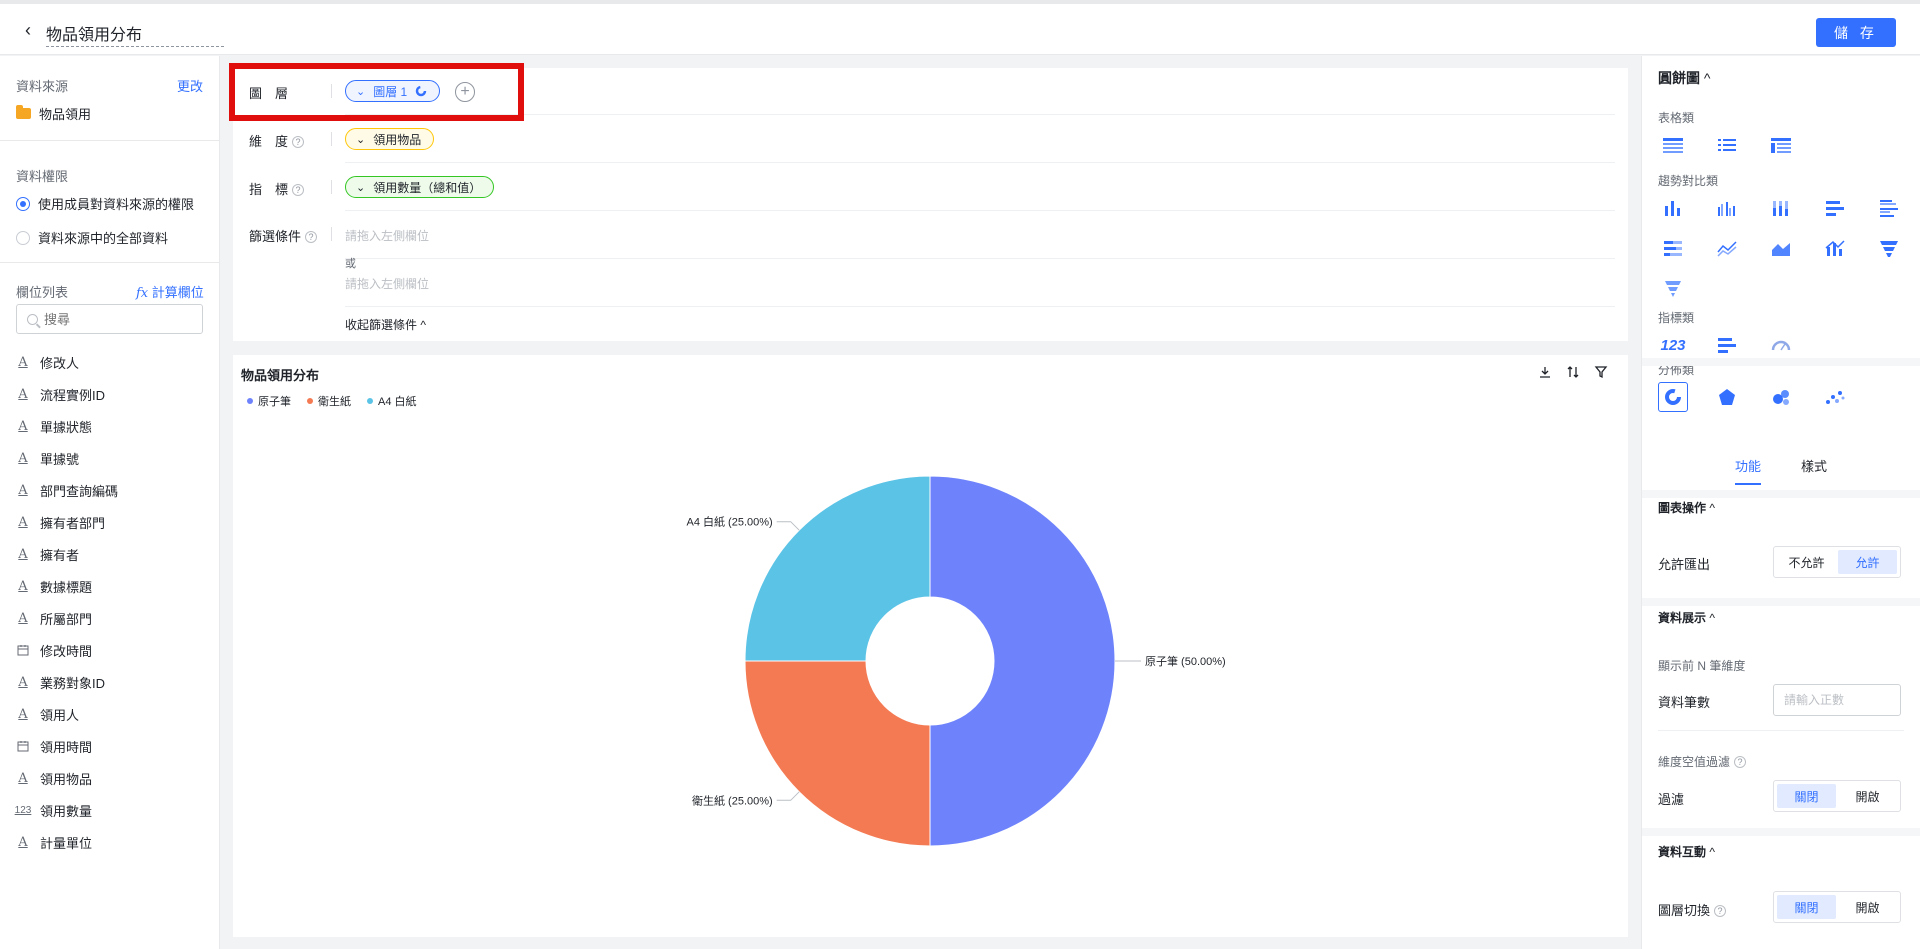 This screenshot has width=1920, height=949. What do you see at coordinates (67, 490) in the screenshot?
I see `field-item: A 部門查詢編碼` at bounding box center [67, 490].